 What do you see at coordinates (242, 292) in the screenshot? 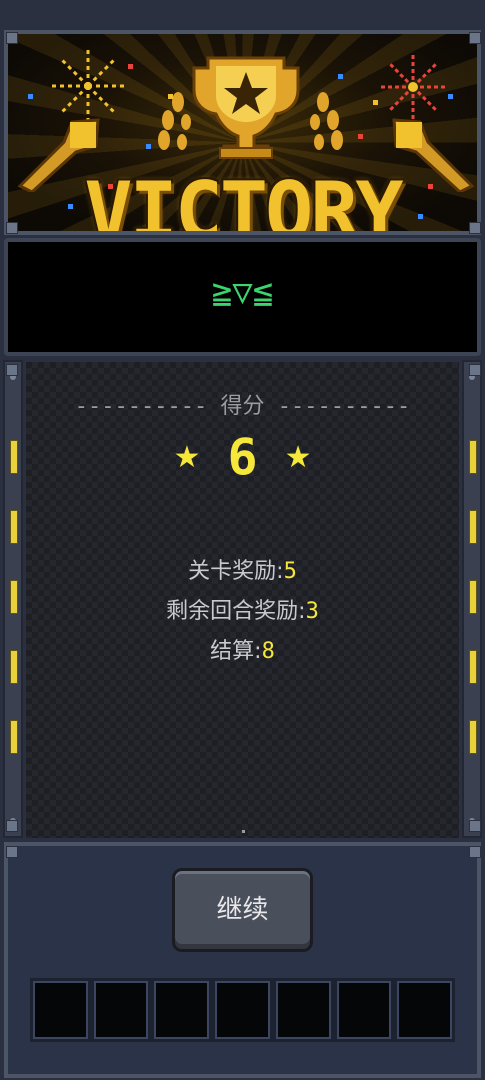
I see `emote-face: ≧▽≦` at bounding box center [242, 292].